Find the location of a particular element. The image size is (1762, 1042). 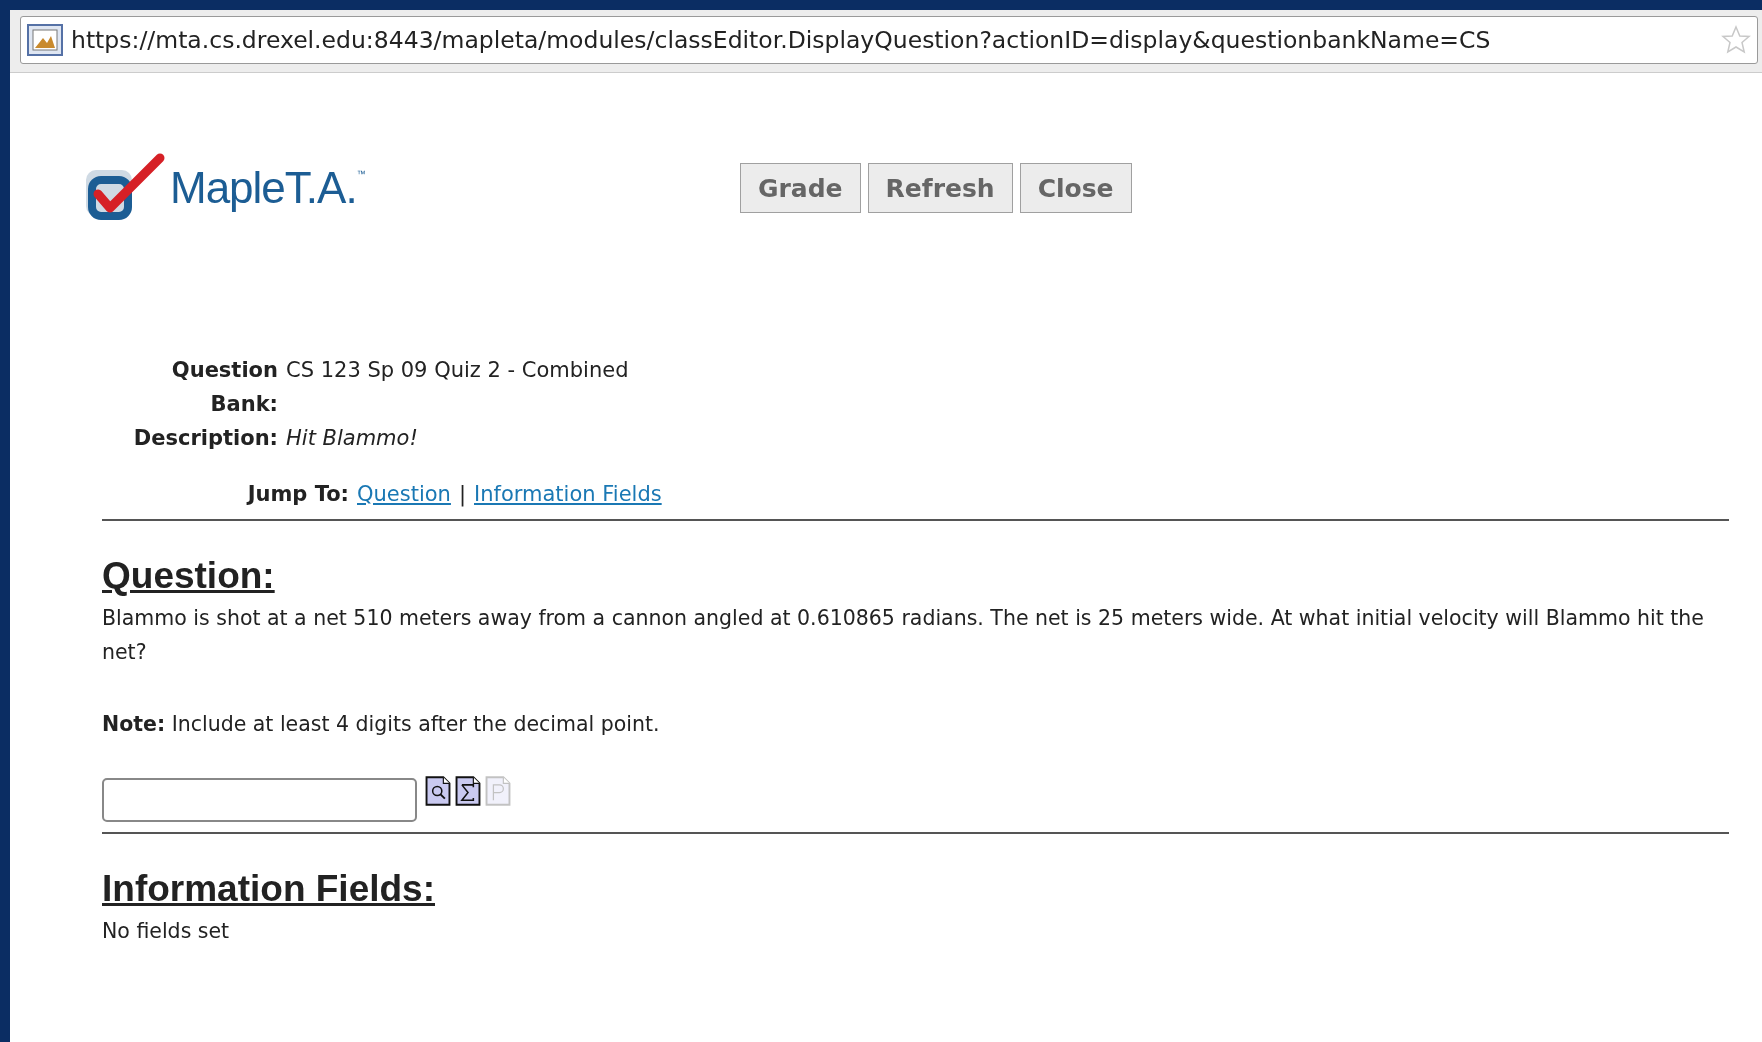

action-button: Close is located at coordinates (1075, 188).